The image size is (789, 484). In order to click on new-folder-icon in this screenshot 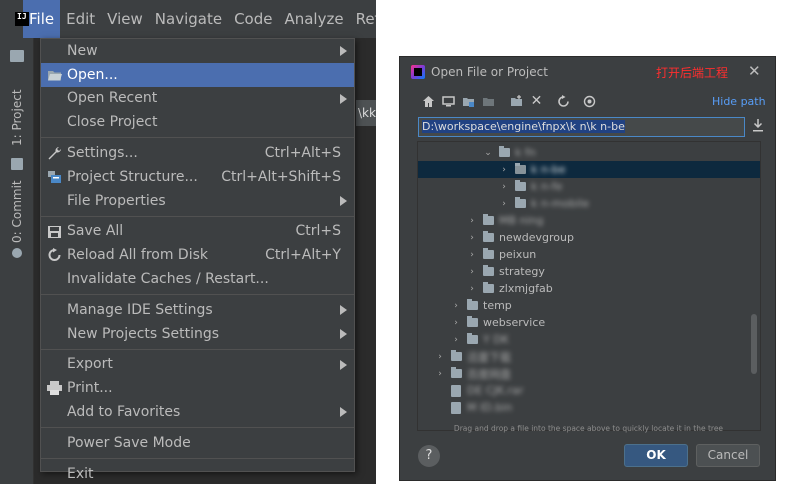, I will do `click(516, 101)`.